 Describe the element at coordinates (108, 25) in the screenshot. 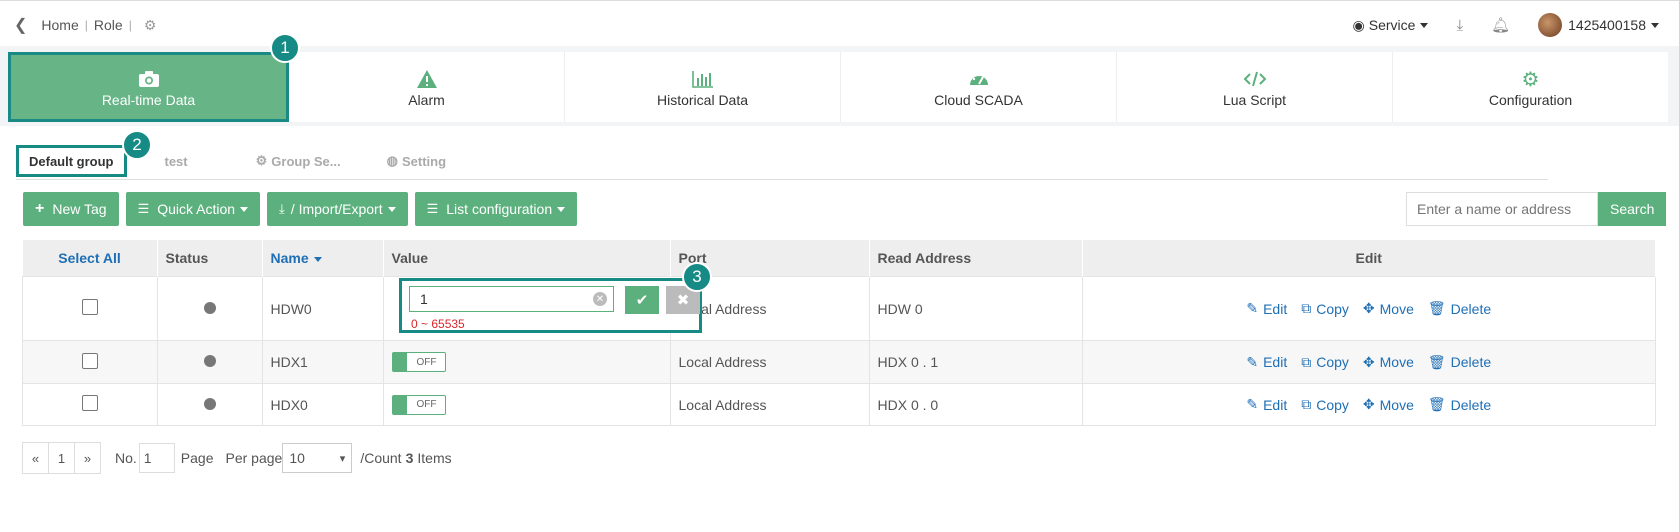

I see `breadcrumb-role: Role` at that location.